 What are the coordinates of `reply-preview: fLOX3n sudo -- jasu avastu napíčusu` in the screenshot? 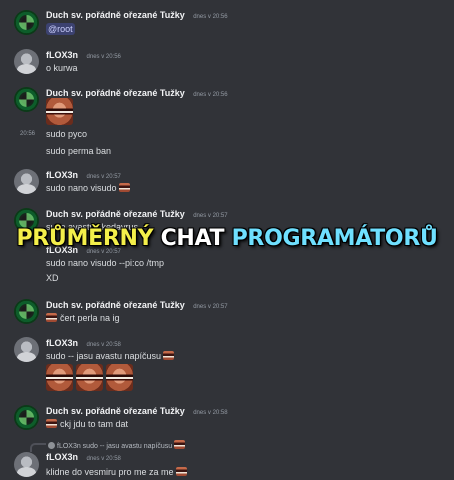 It's located at (117, 445).